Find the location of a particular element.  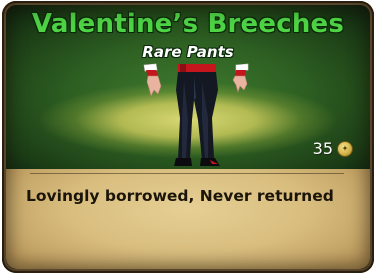

pants-legs is located at coordinates (197, 116).